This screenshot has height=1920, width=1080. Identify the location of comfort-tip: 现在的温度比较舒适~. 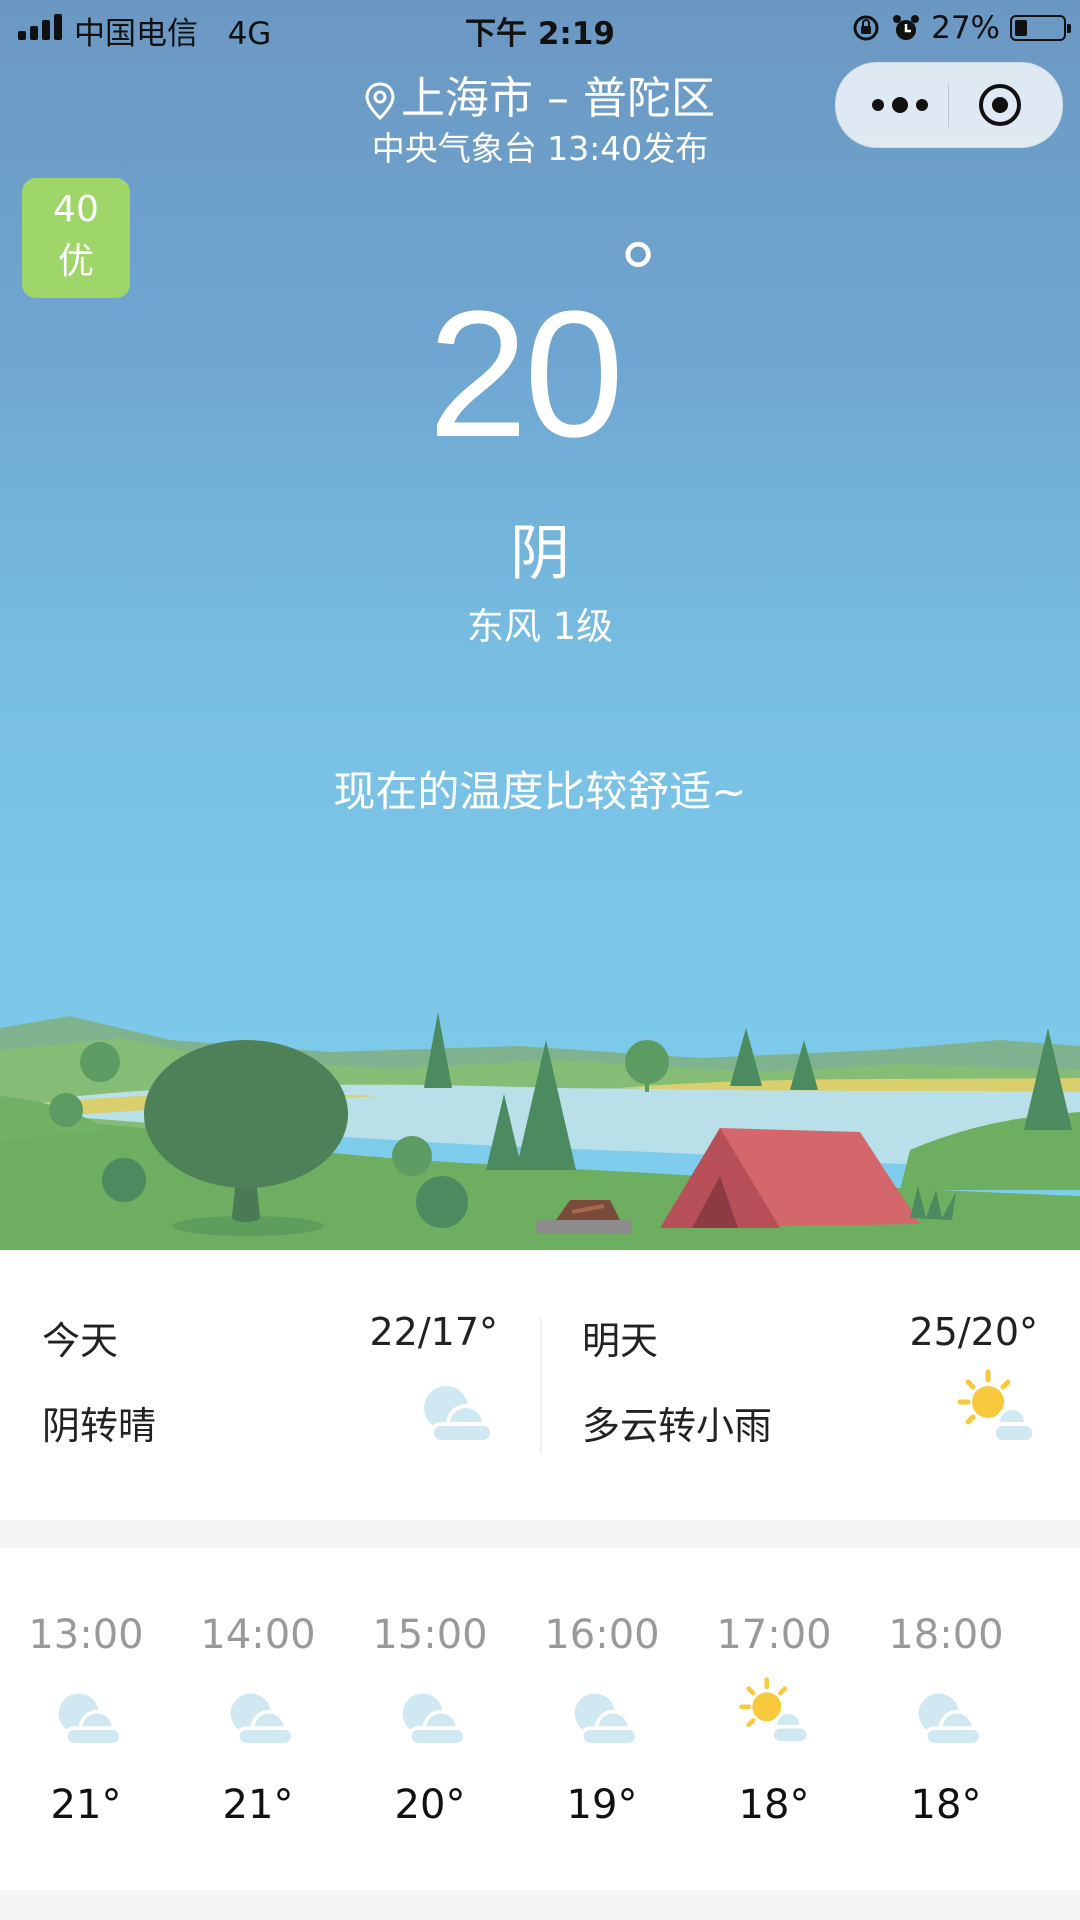
(540, 791).